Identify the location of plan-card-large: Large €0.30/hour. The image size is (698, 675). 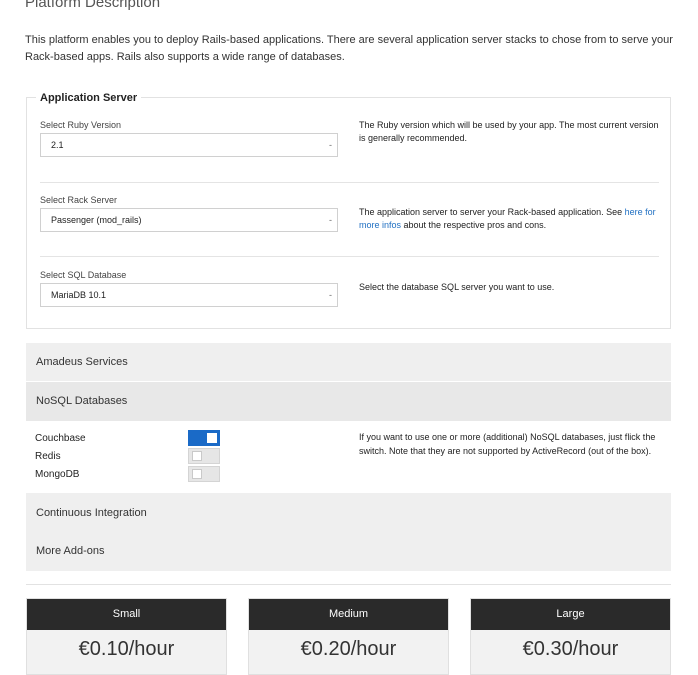
(570, 636).